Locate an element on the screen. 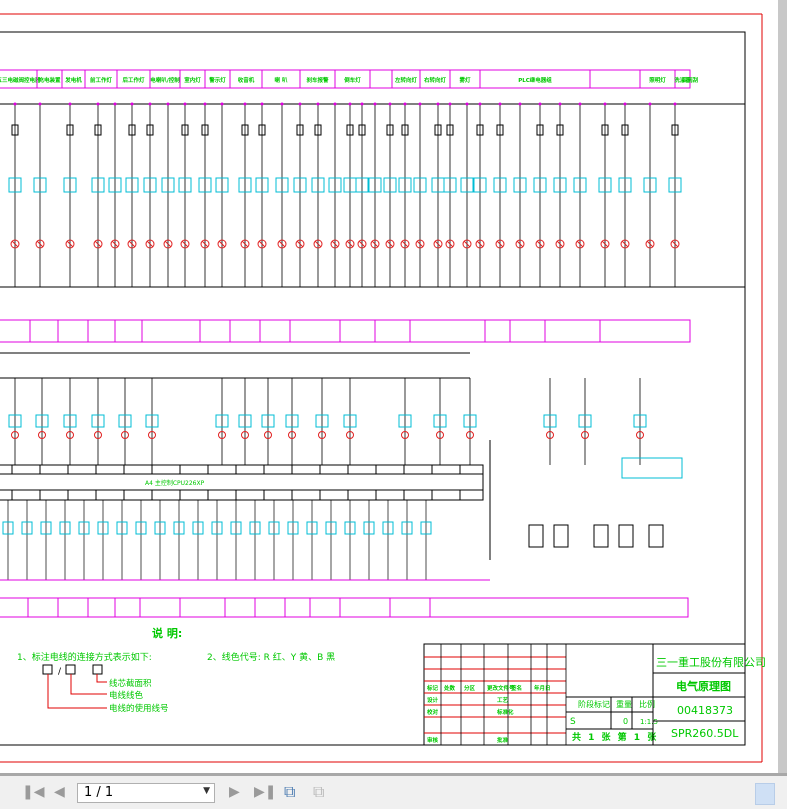 The image size is (787, 809). drawing-title: 电气原理图 is located at coordinates (703, 686).